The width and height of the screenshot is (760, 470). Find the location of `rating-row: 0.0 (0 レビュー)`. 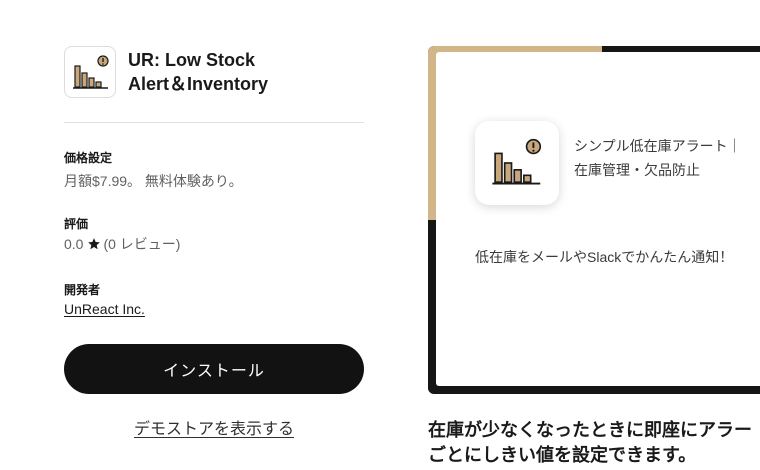

rating-row: 0.0 (0 レビュー) is located at coordinates (122, 244).